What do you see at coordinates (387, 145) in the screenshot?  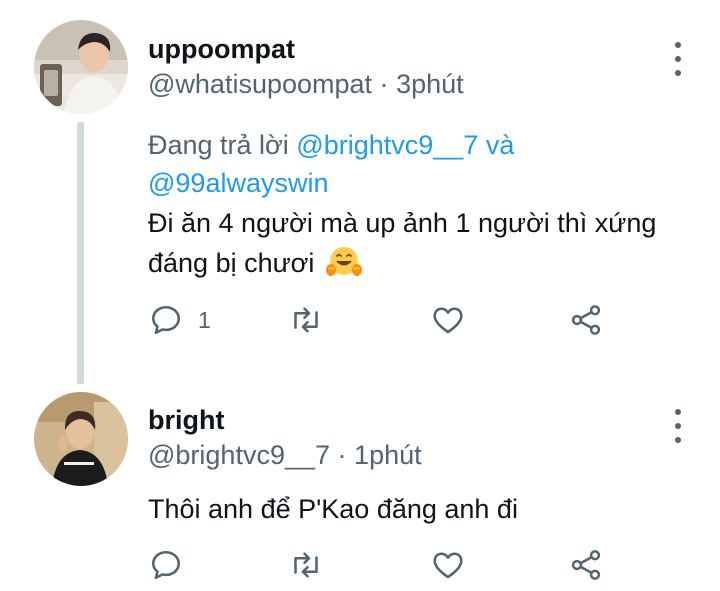 I see `mention-link: @brightvc9__7` at bounding box center [387, 145].